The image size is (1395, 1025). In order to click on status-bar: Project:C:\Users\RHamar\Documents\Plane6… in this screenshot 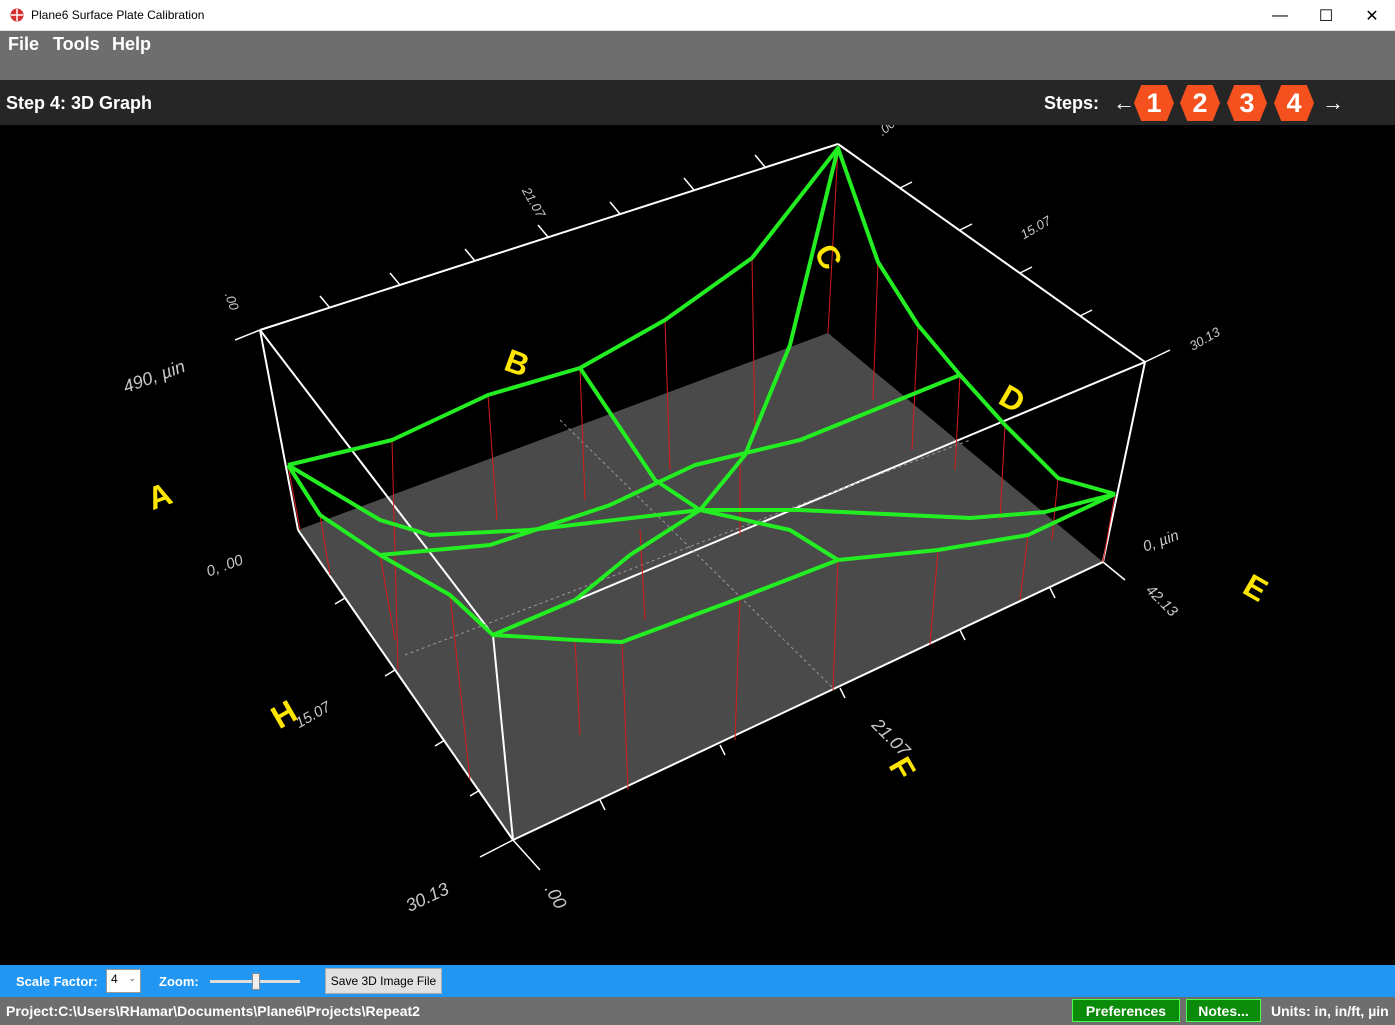, I will do `click(697, 1011)`.